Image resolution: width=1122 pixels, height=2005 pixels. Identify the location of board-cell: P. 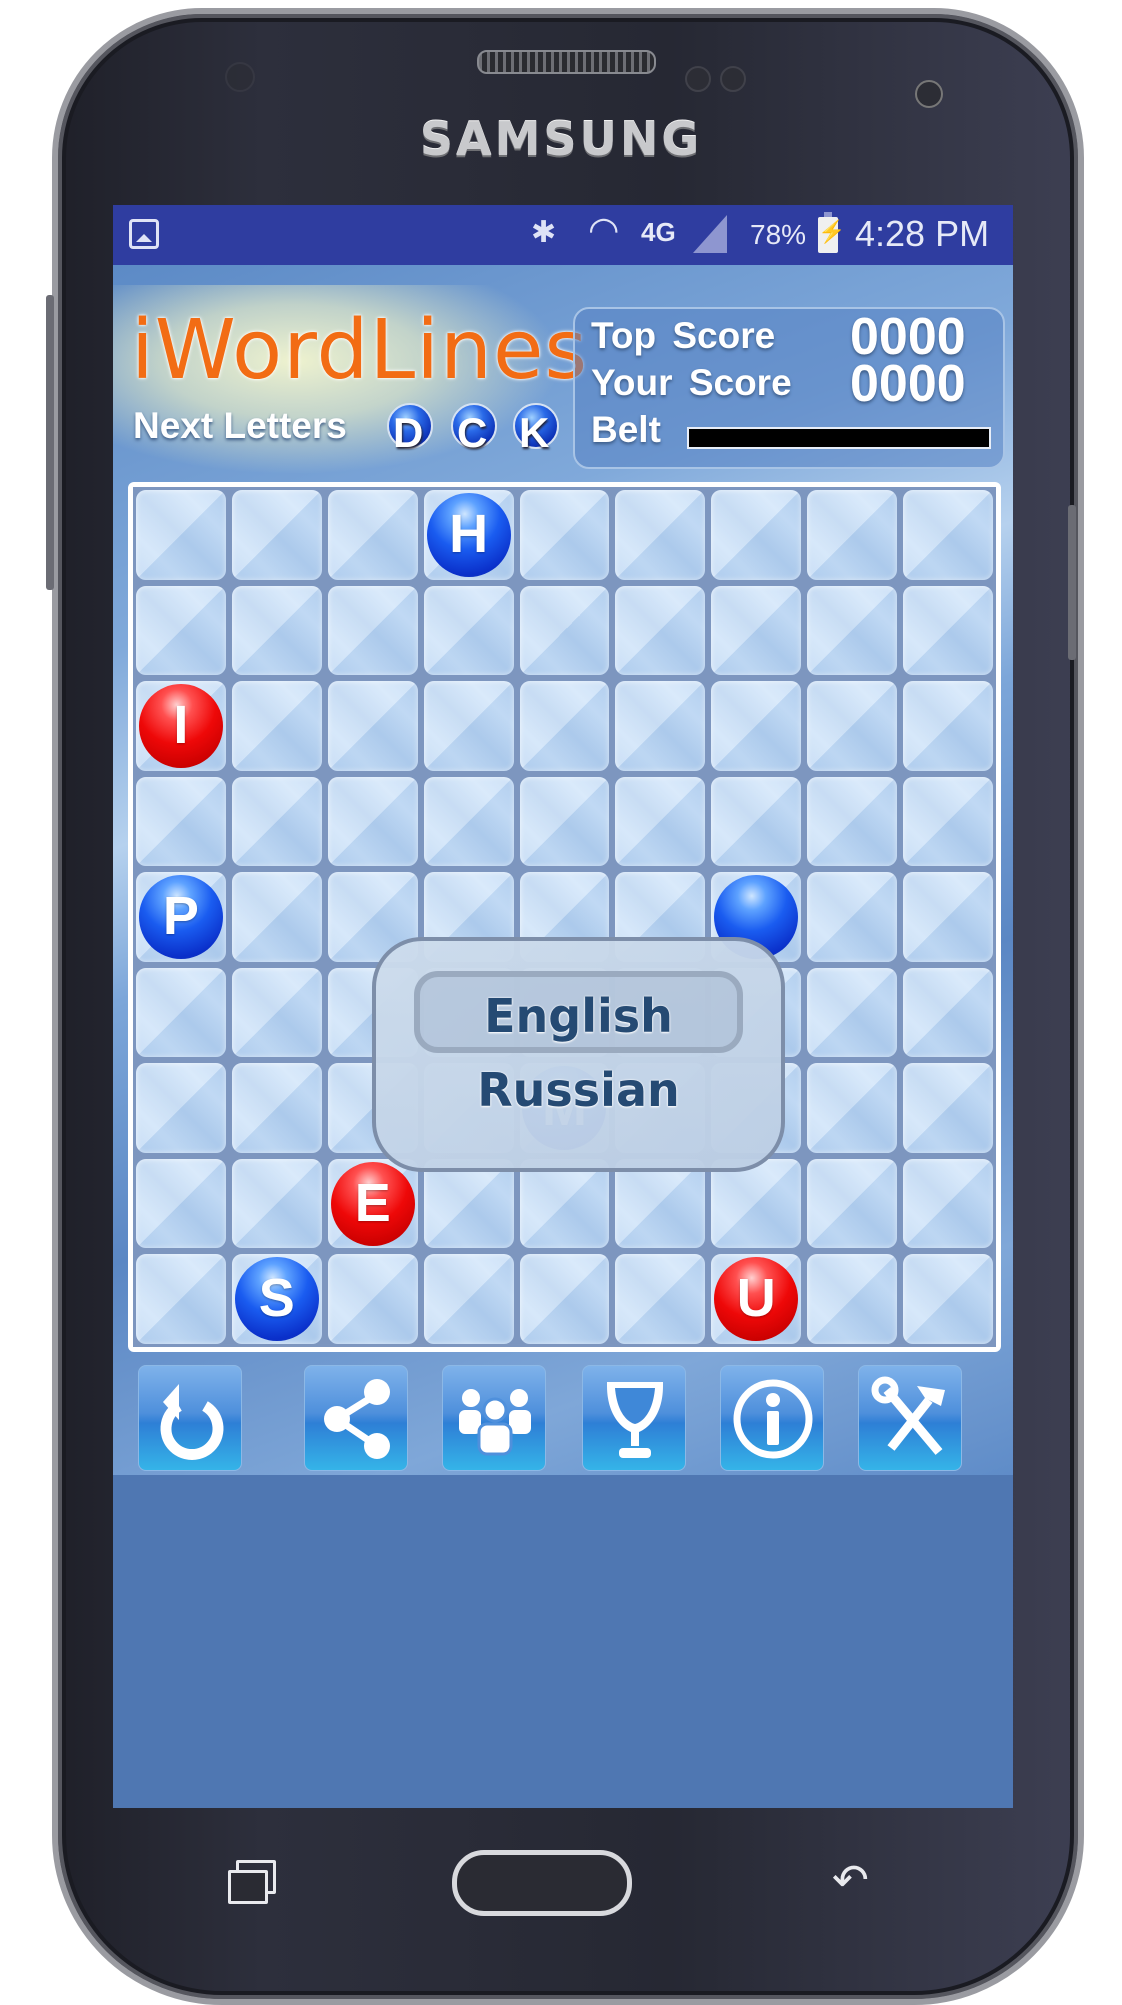
(181, 917).